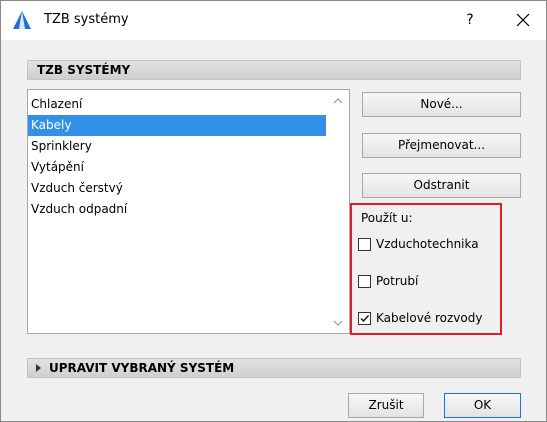  Describe the element at coordinates (274, 368) in the screenshot. I see `edit-system-section-header: UPRAVIT VYBRANÝ SYSTÉM` at that location.